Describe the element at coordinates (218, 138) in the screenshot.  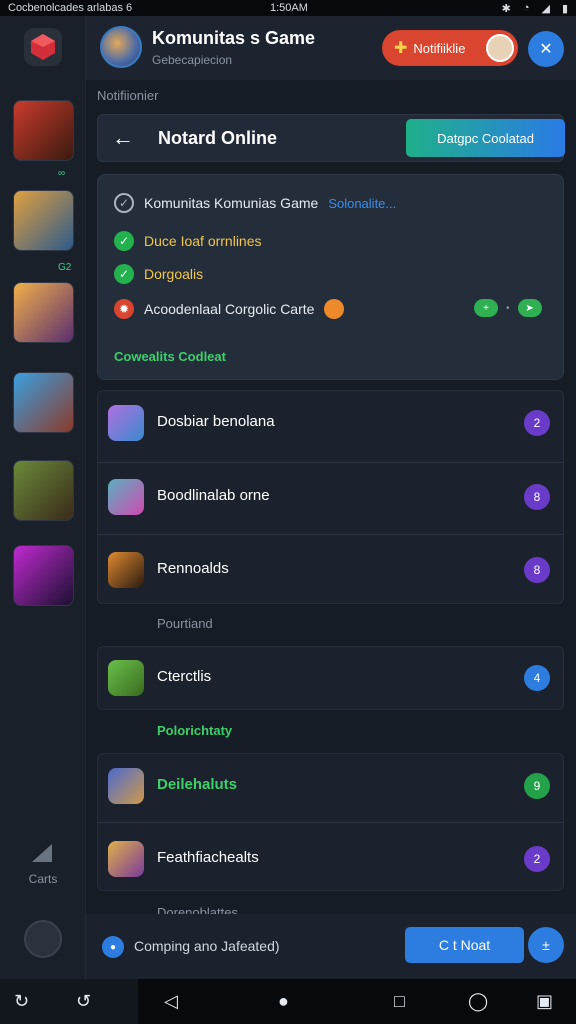
I see `page-title: Notard Online` at that location.